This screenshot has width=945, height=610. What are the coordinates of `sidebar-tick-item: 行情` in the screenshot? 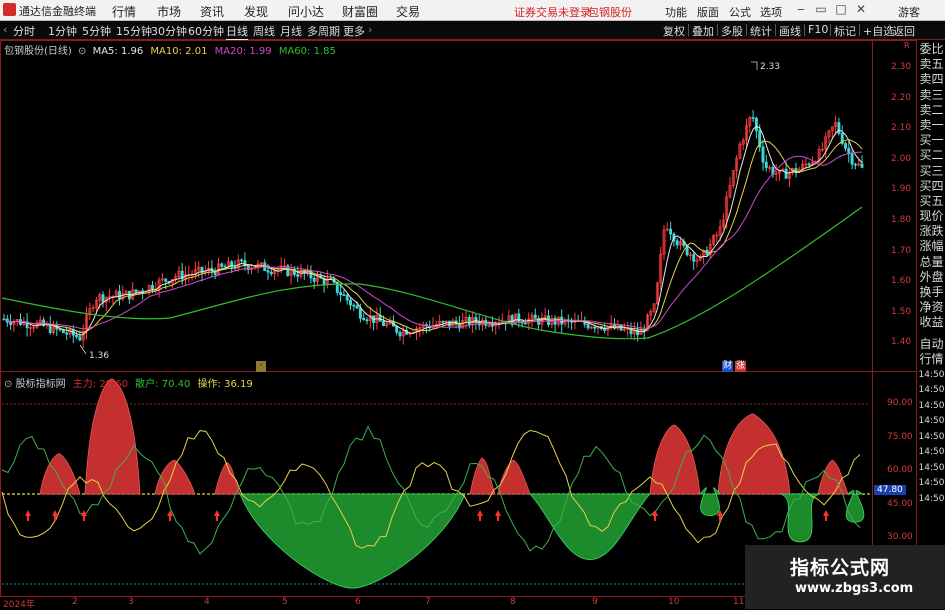 It's located at (931, 360).